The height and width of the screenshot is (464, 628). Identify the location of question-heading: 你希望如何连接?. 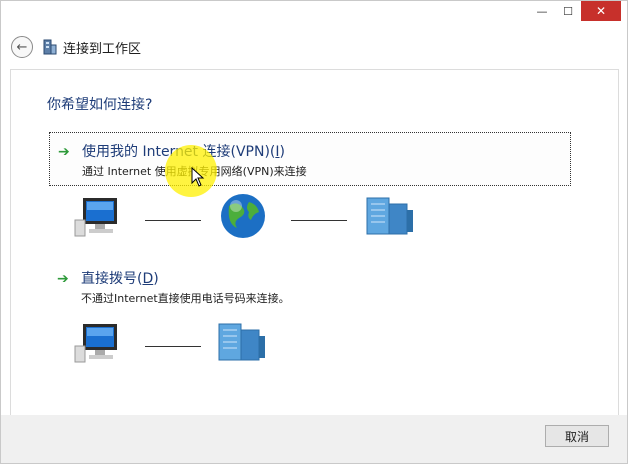
(100, 105).